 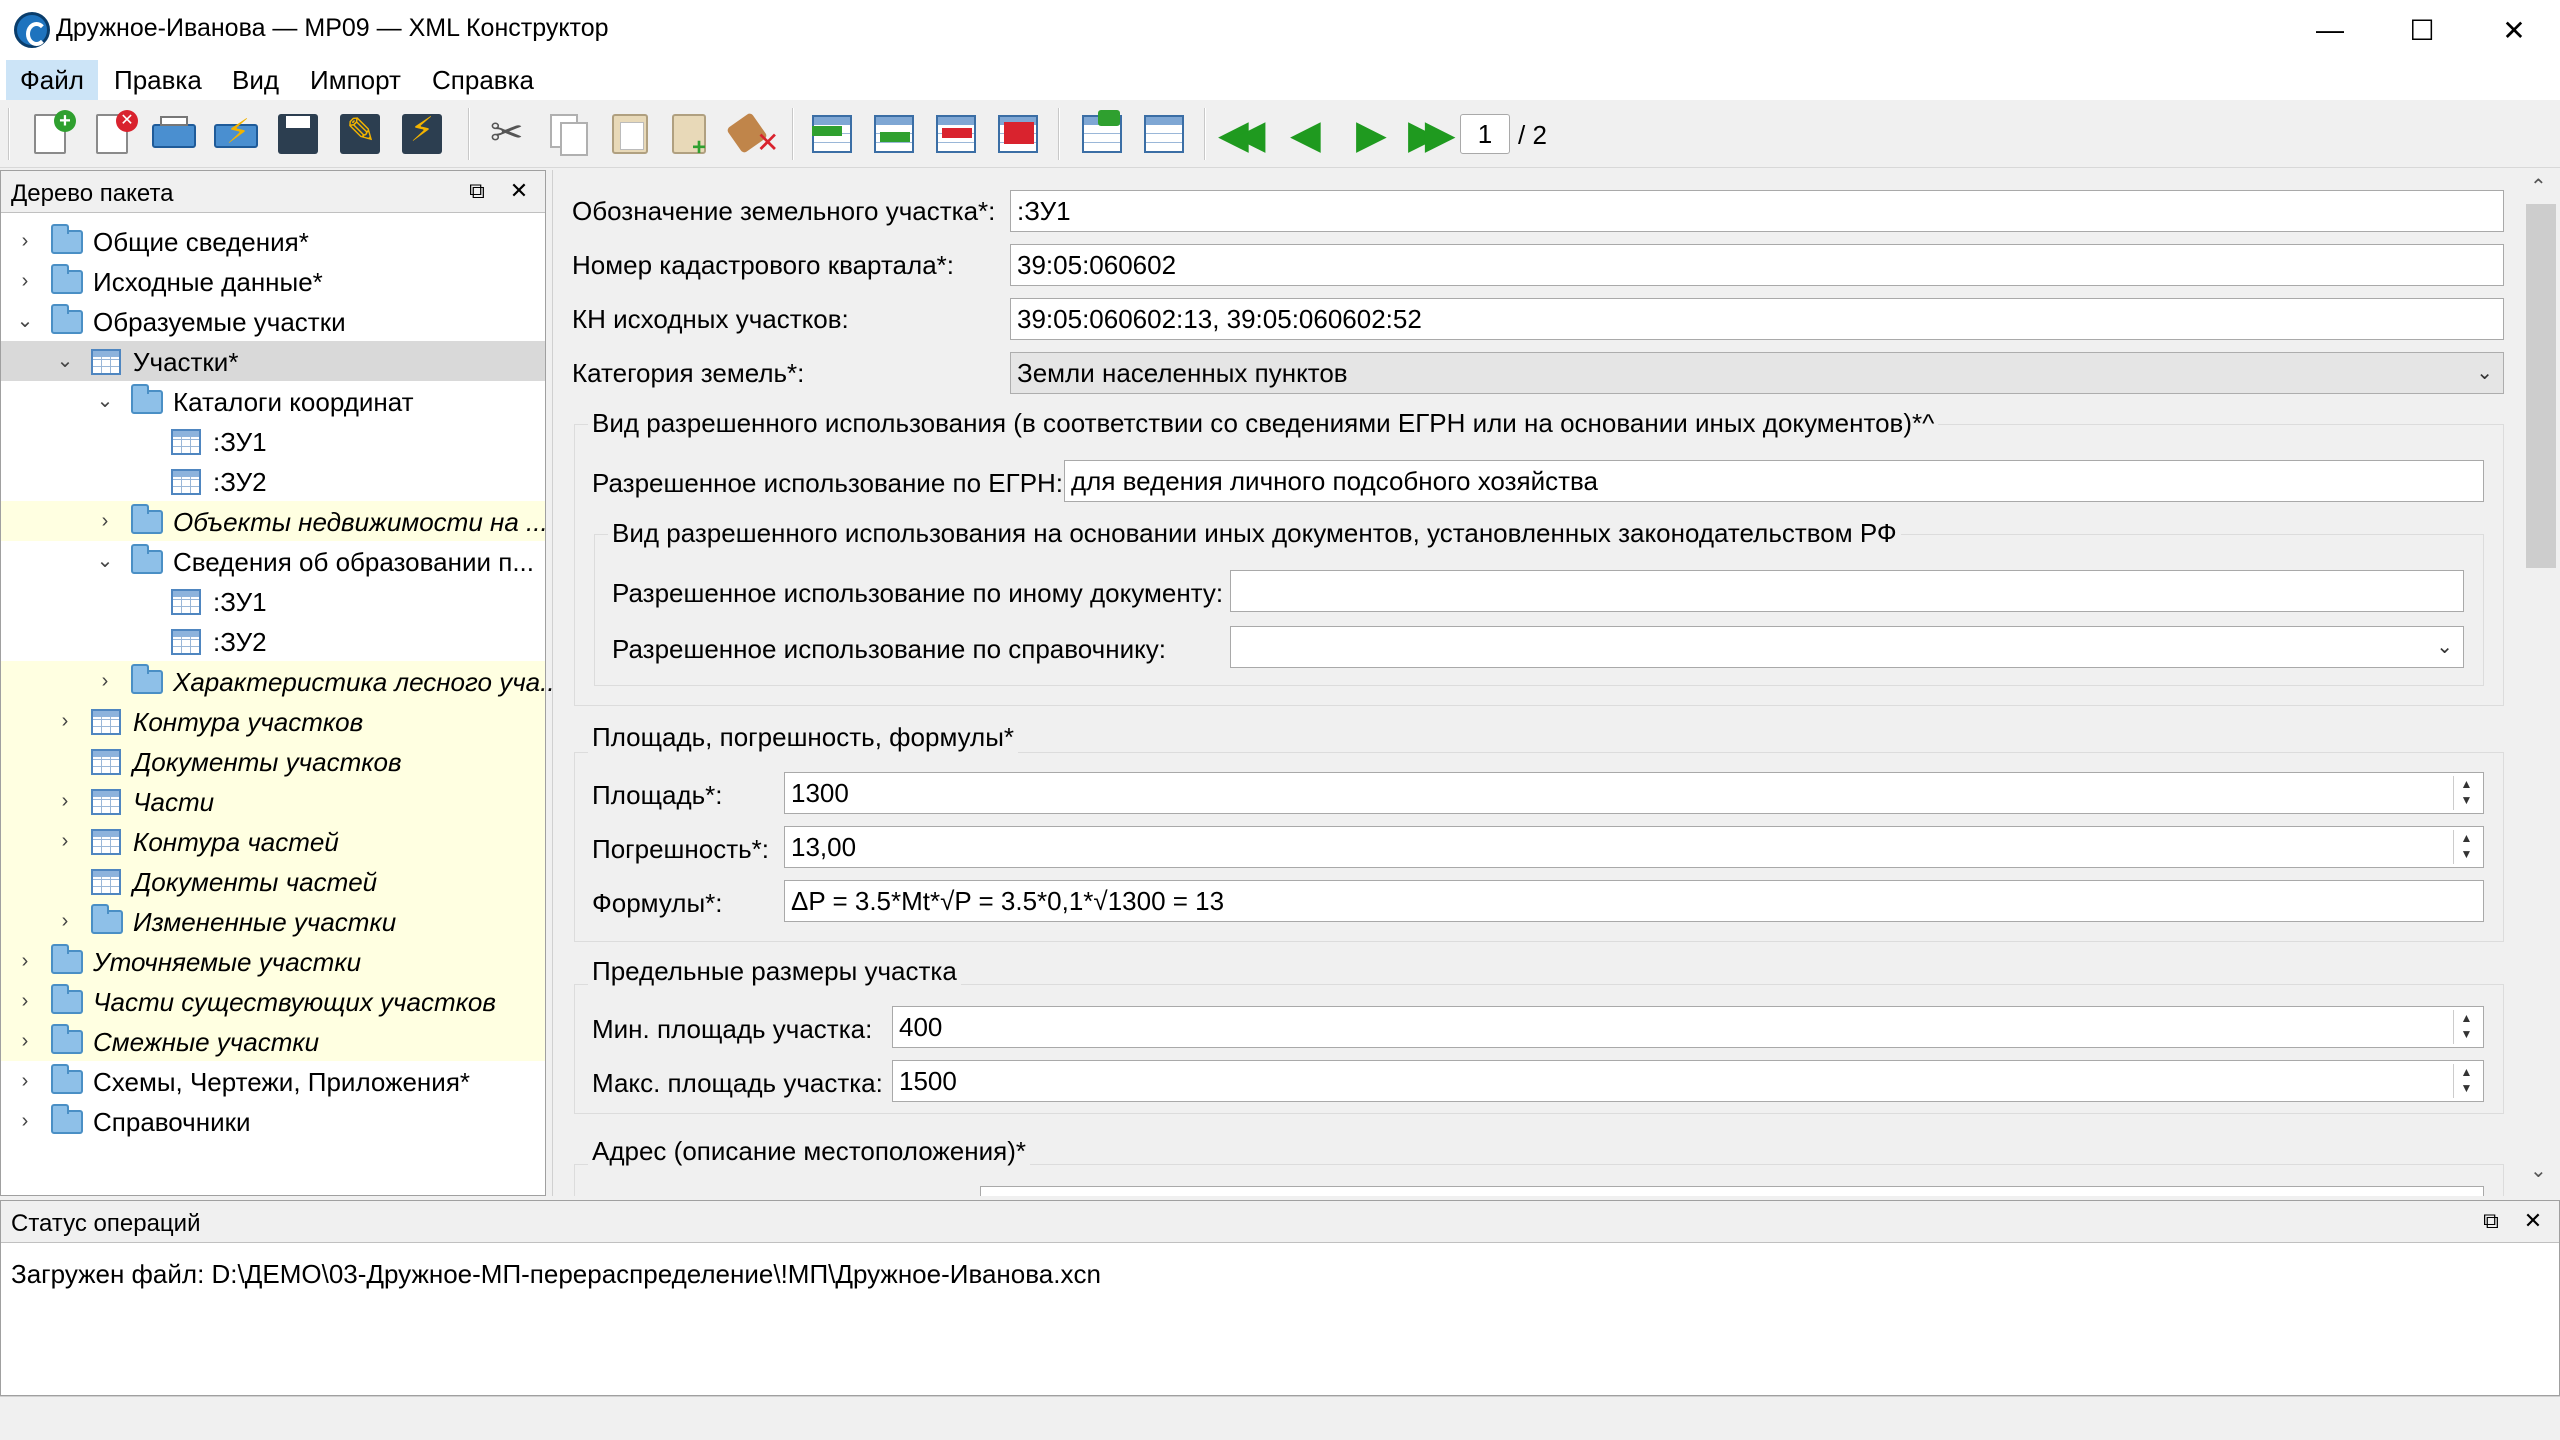 I want to click on copy-button, so click(x=570, y=134).